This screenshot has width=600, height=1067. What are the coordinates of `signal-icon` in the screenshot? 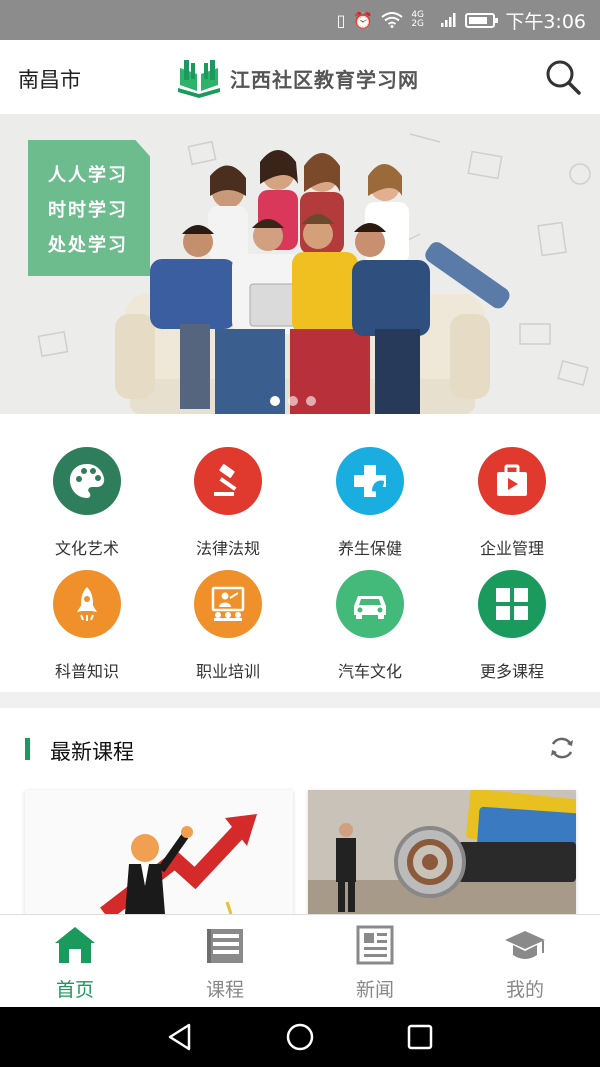 It's located at (448, 20).